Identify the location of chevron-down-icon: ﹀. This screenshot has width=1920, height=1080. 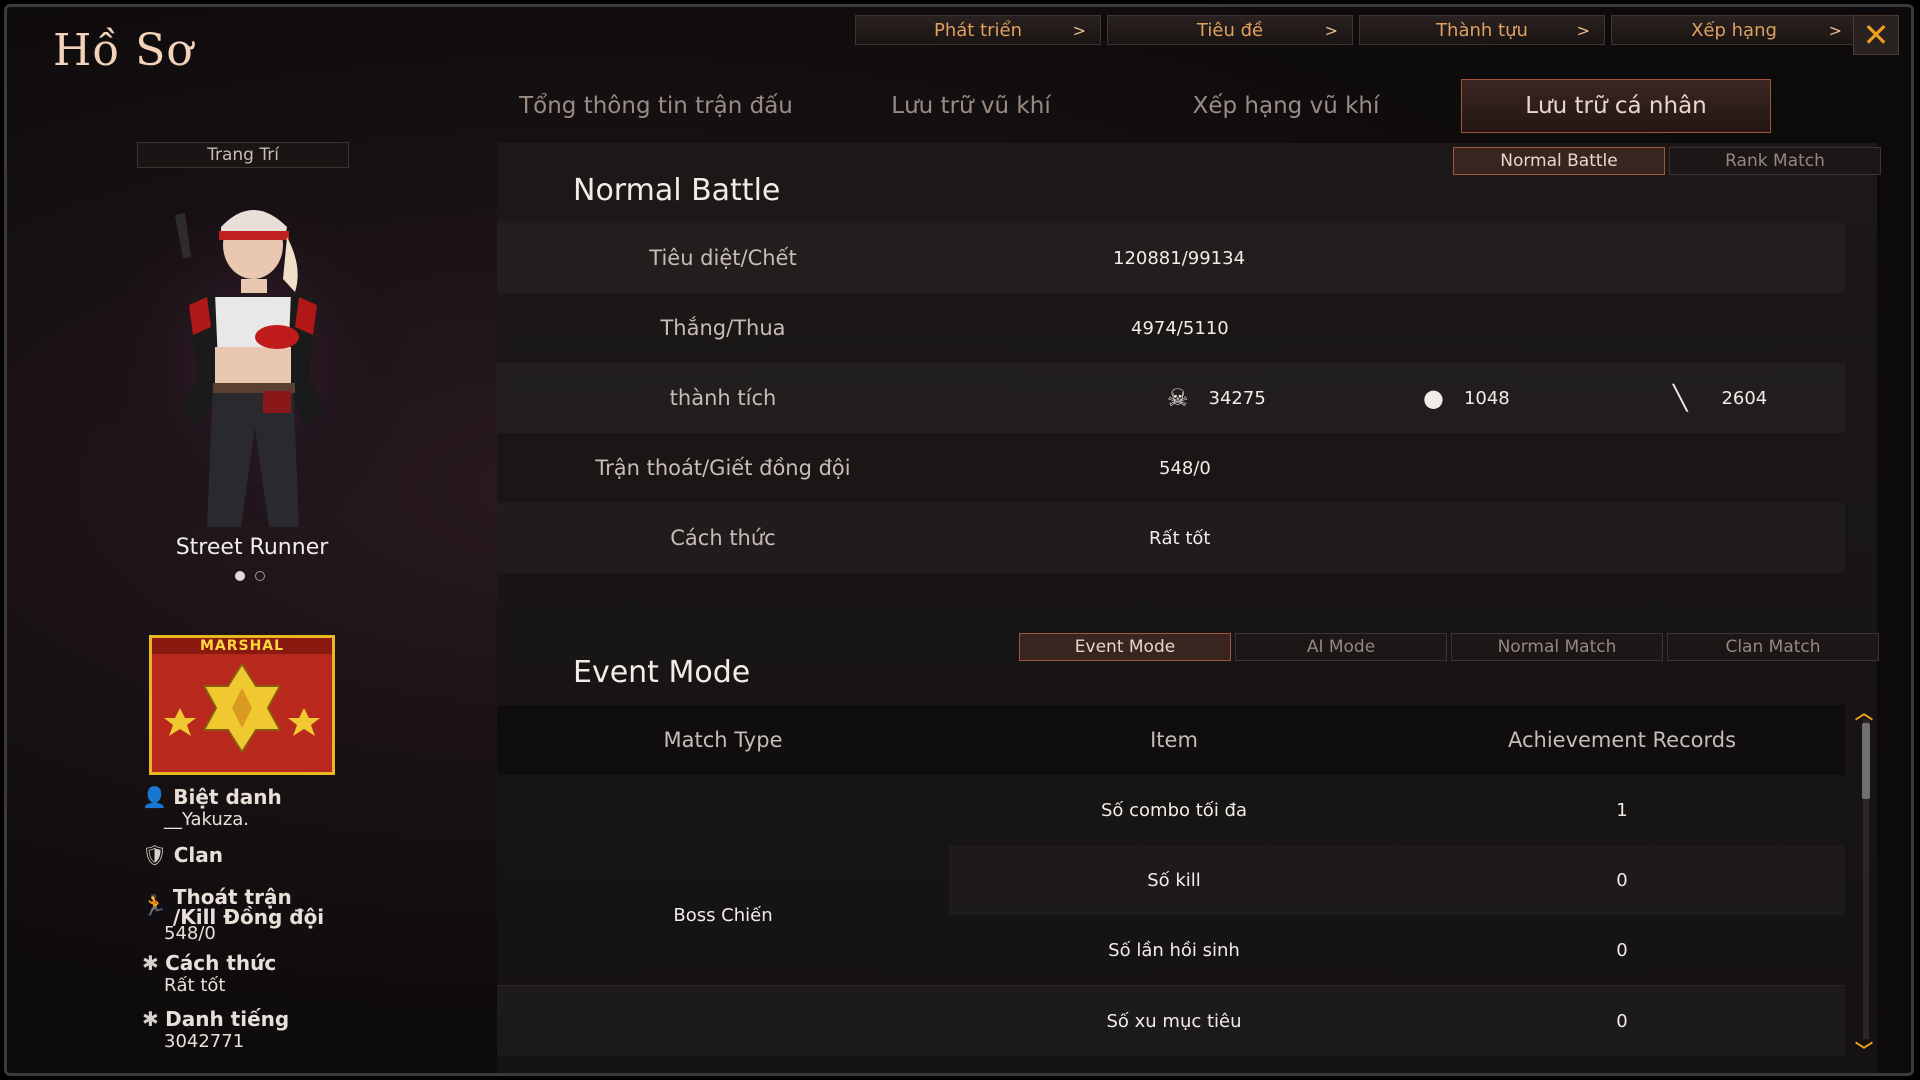
(1864, 1050).